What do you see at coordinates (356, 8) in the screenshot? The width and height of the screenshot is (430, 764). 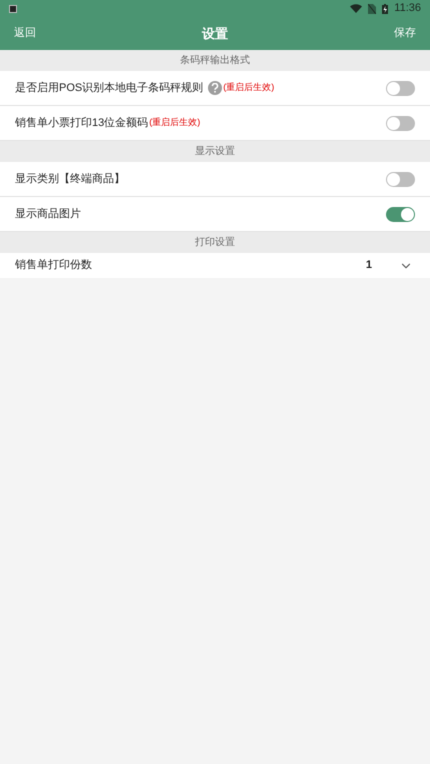 I see `wifi-icon` at bounding box center [356, 8].